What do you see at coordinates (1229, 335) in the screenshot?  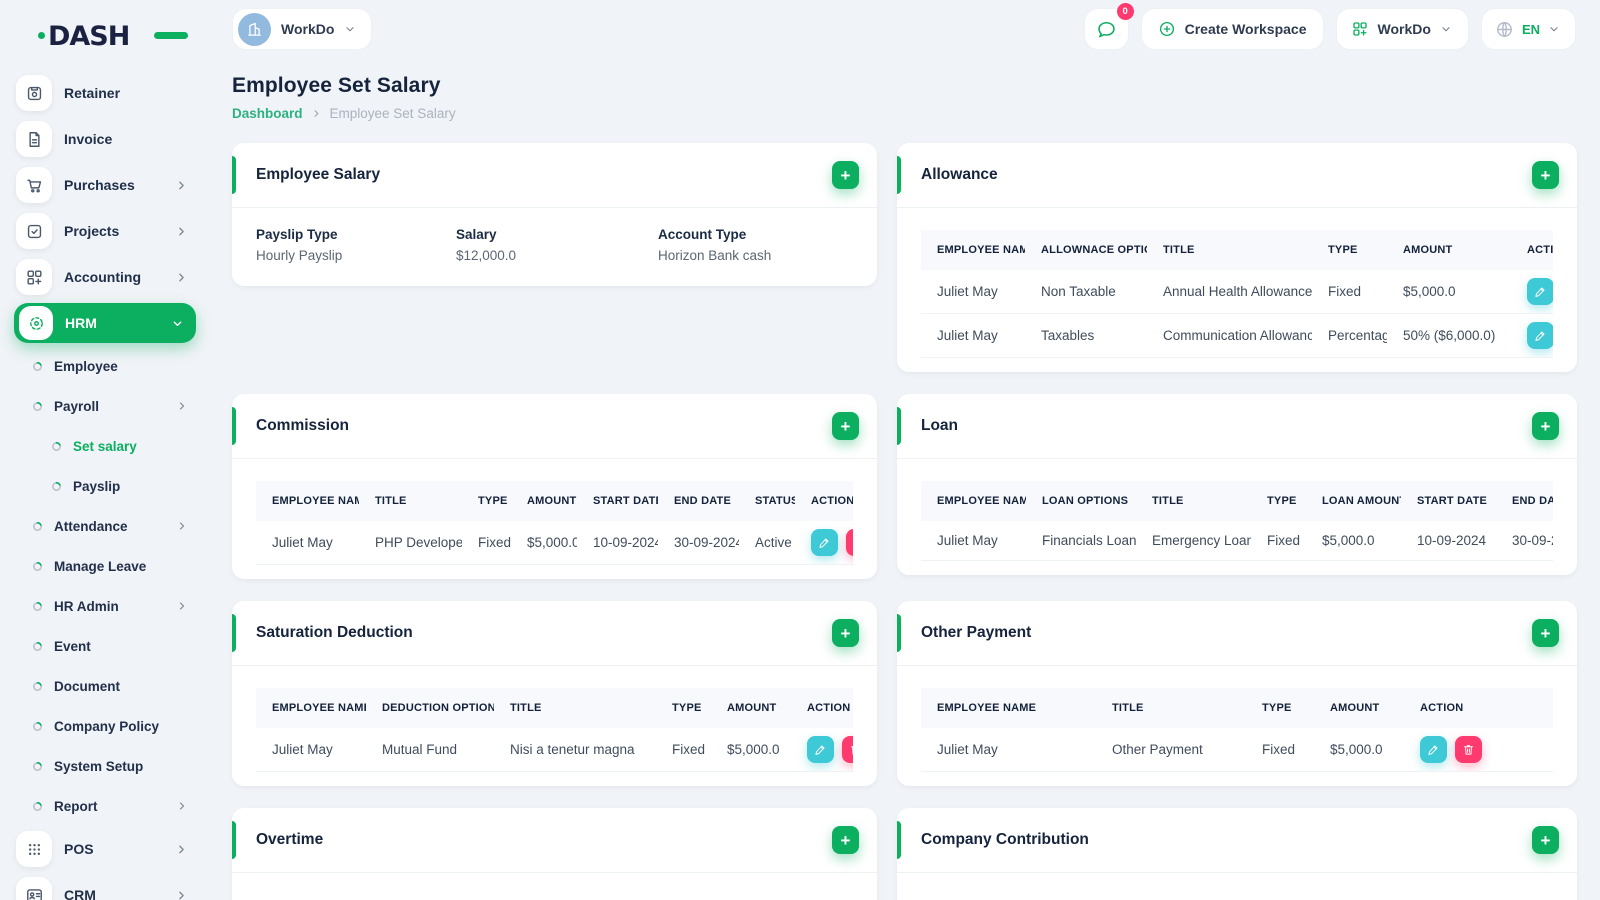 I see `cell-title: Communication Allowance` at bounding box center [1229, 335].